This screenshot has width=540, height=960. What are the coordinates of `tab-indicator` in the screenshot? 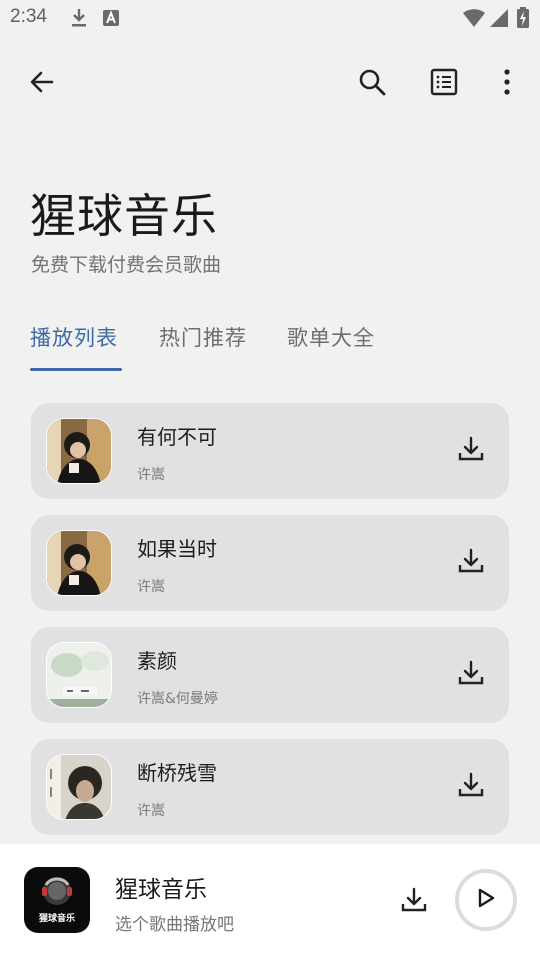 It's located at (76, 369).